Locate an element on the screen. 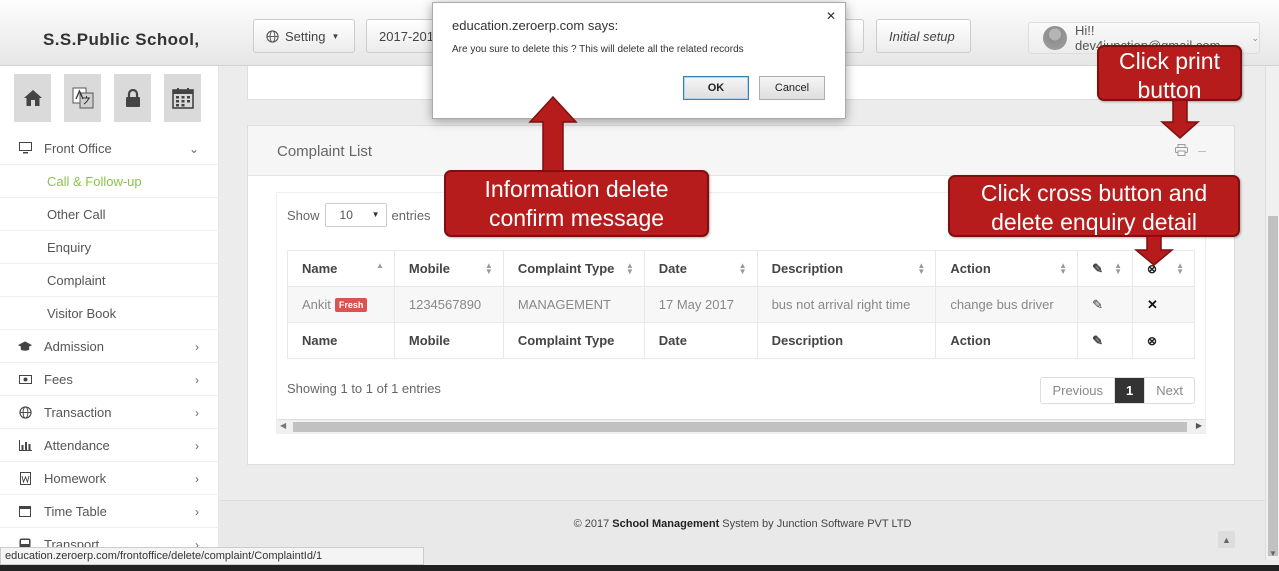 This screenshot has height=571, width=1279. footer-bold: School Management is located at coordinates (666, 524).